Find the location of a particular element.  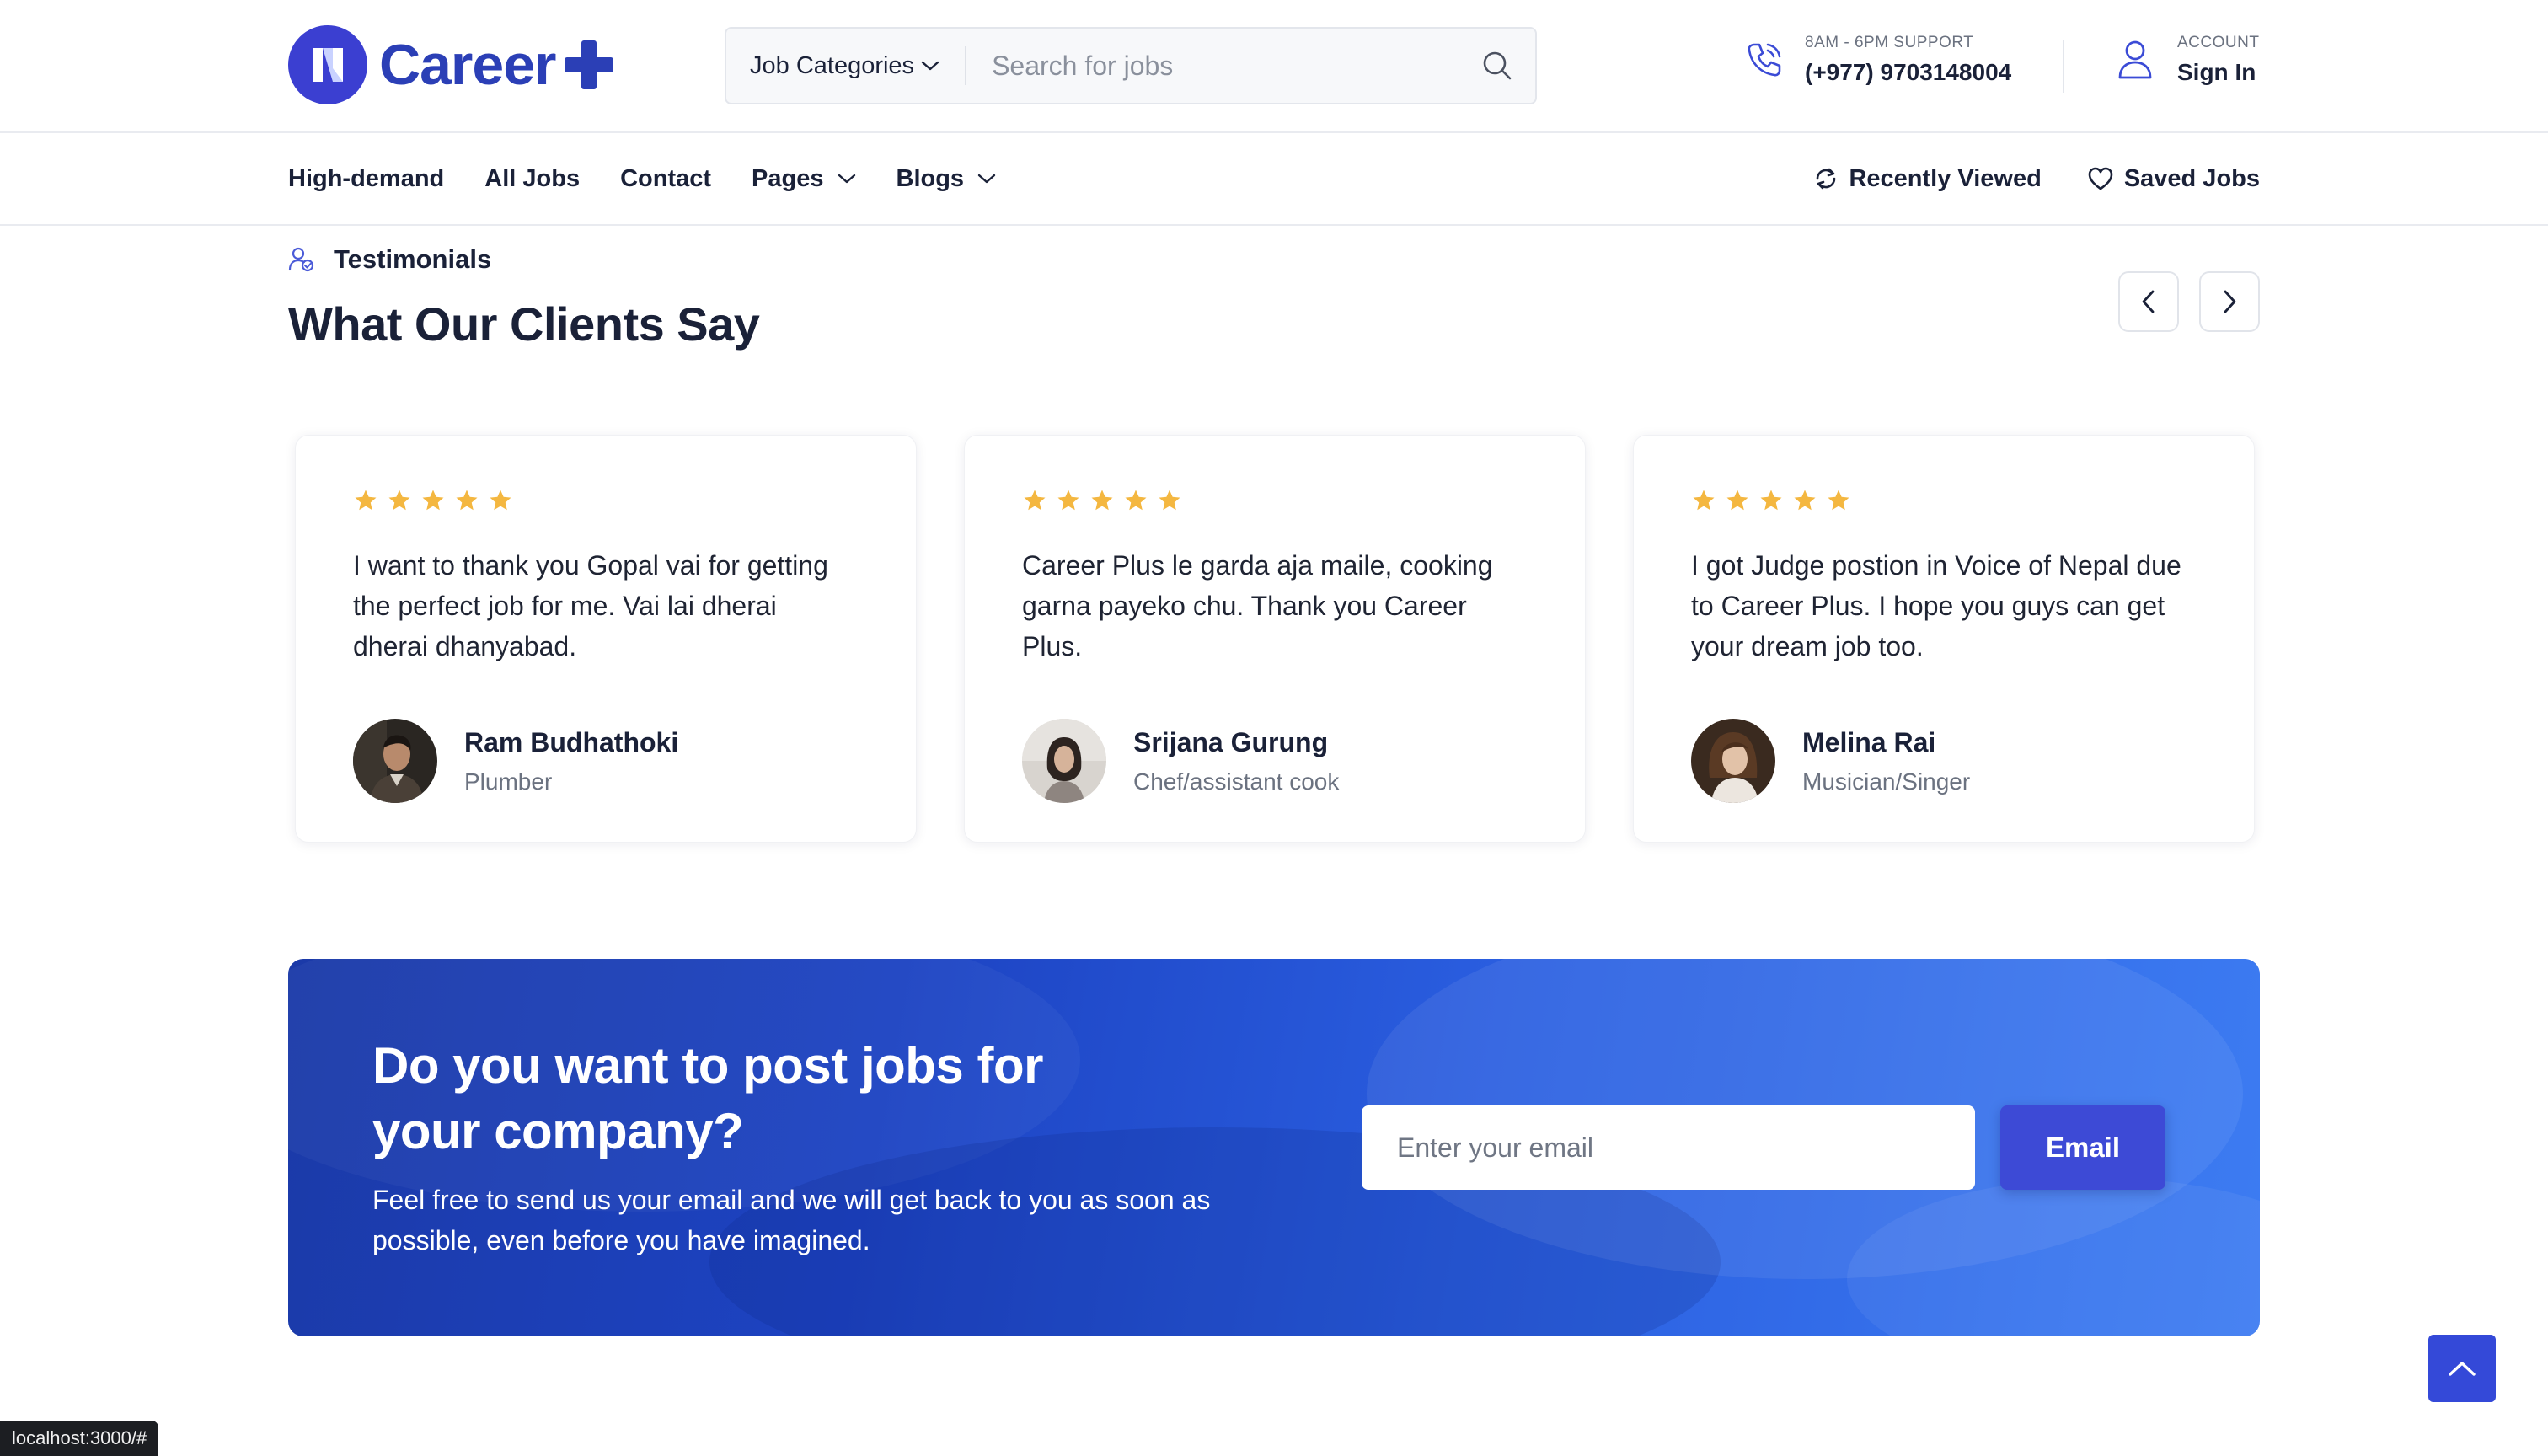

account-label: ACCOUNT is located at coordinates (2218, 42).